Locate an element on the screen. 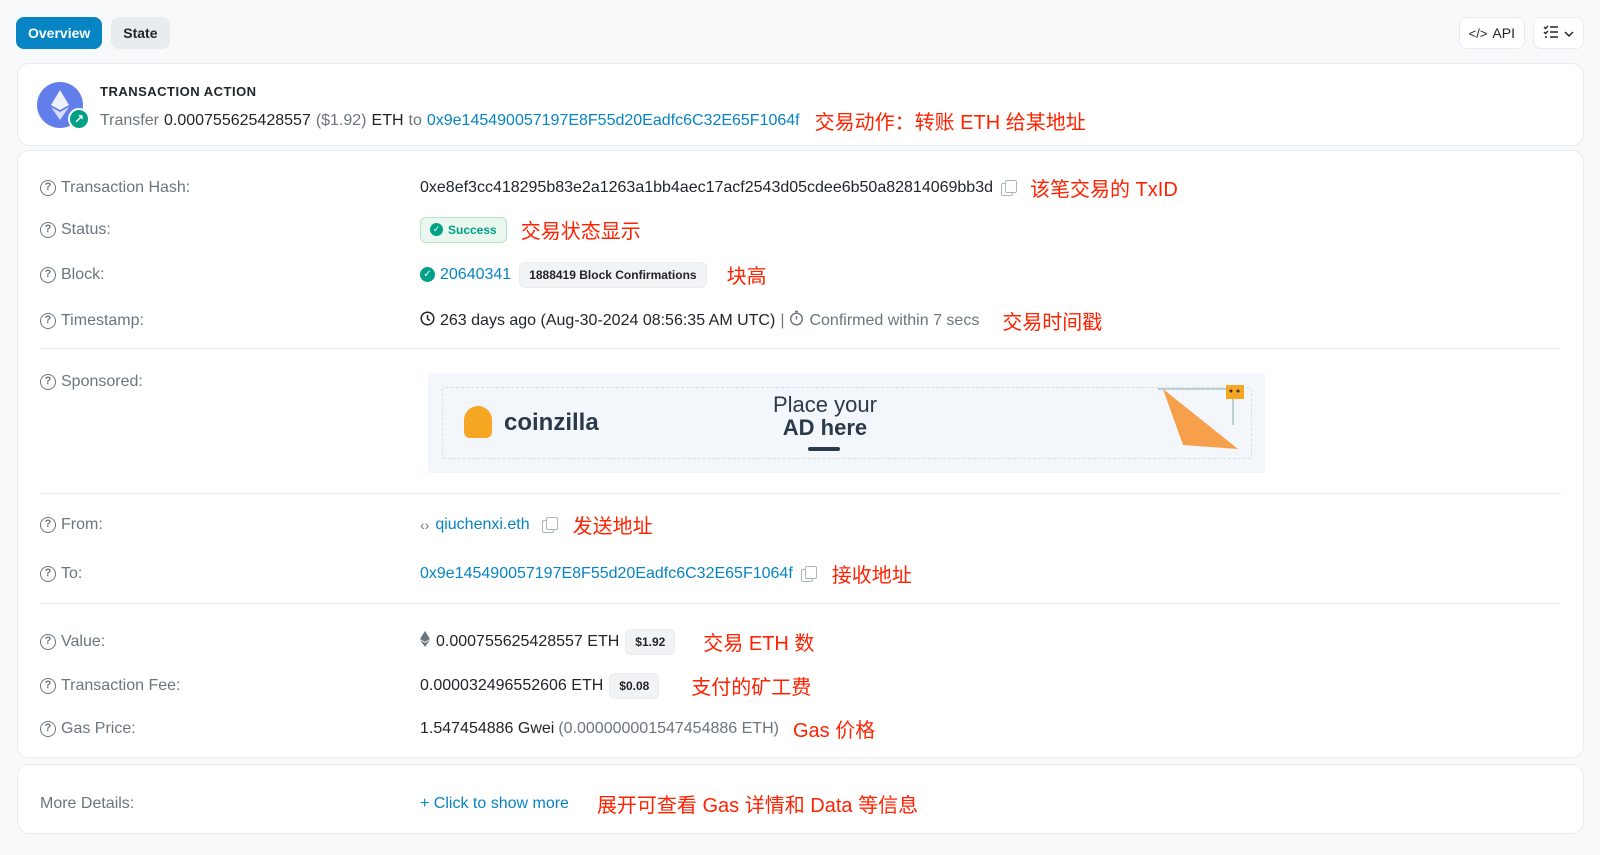  list-options-button is located at coordinates (1558, 33).